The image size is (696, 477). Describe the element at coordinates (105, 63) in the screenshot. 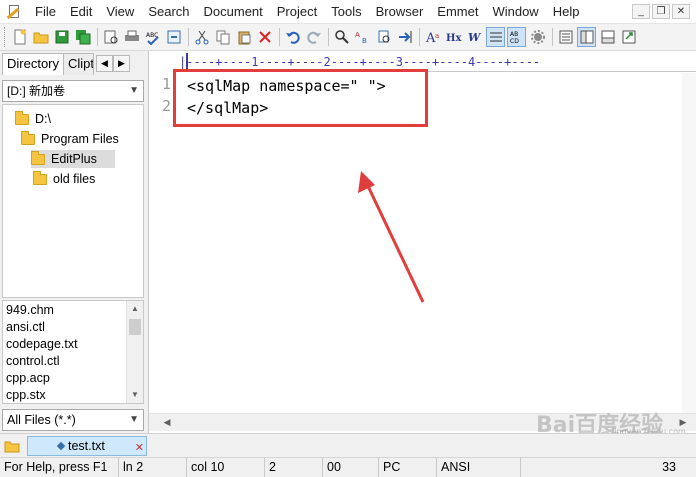

I see `tab-scroll-left-icon: ◀` at that location.